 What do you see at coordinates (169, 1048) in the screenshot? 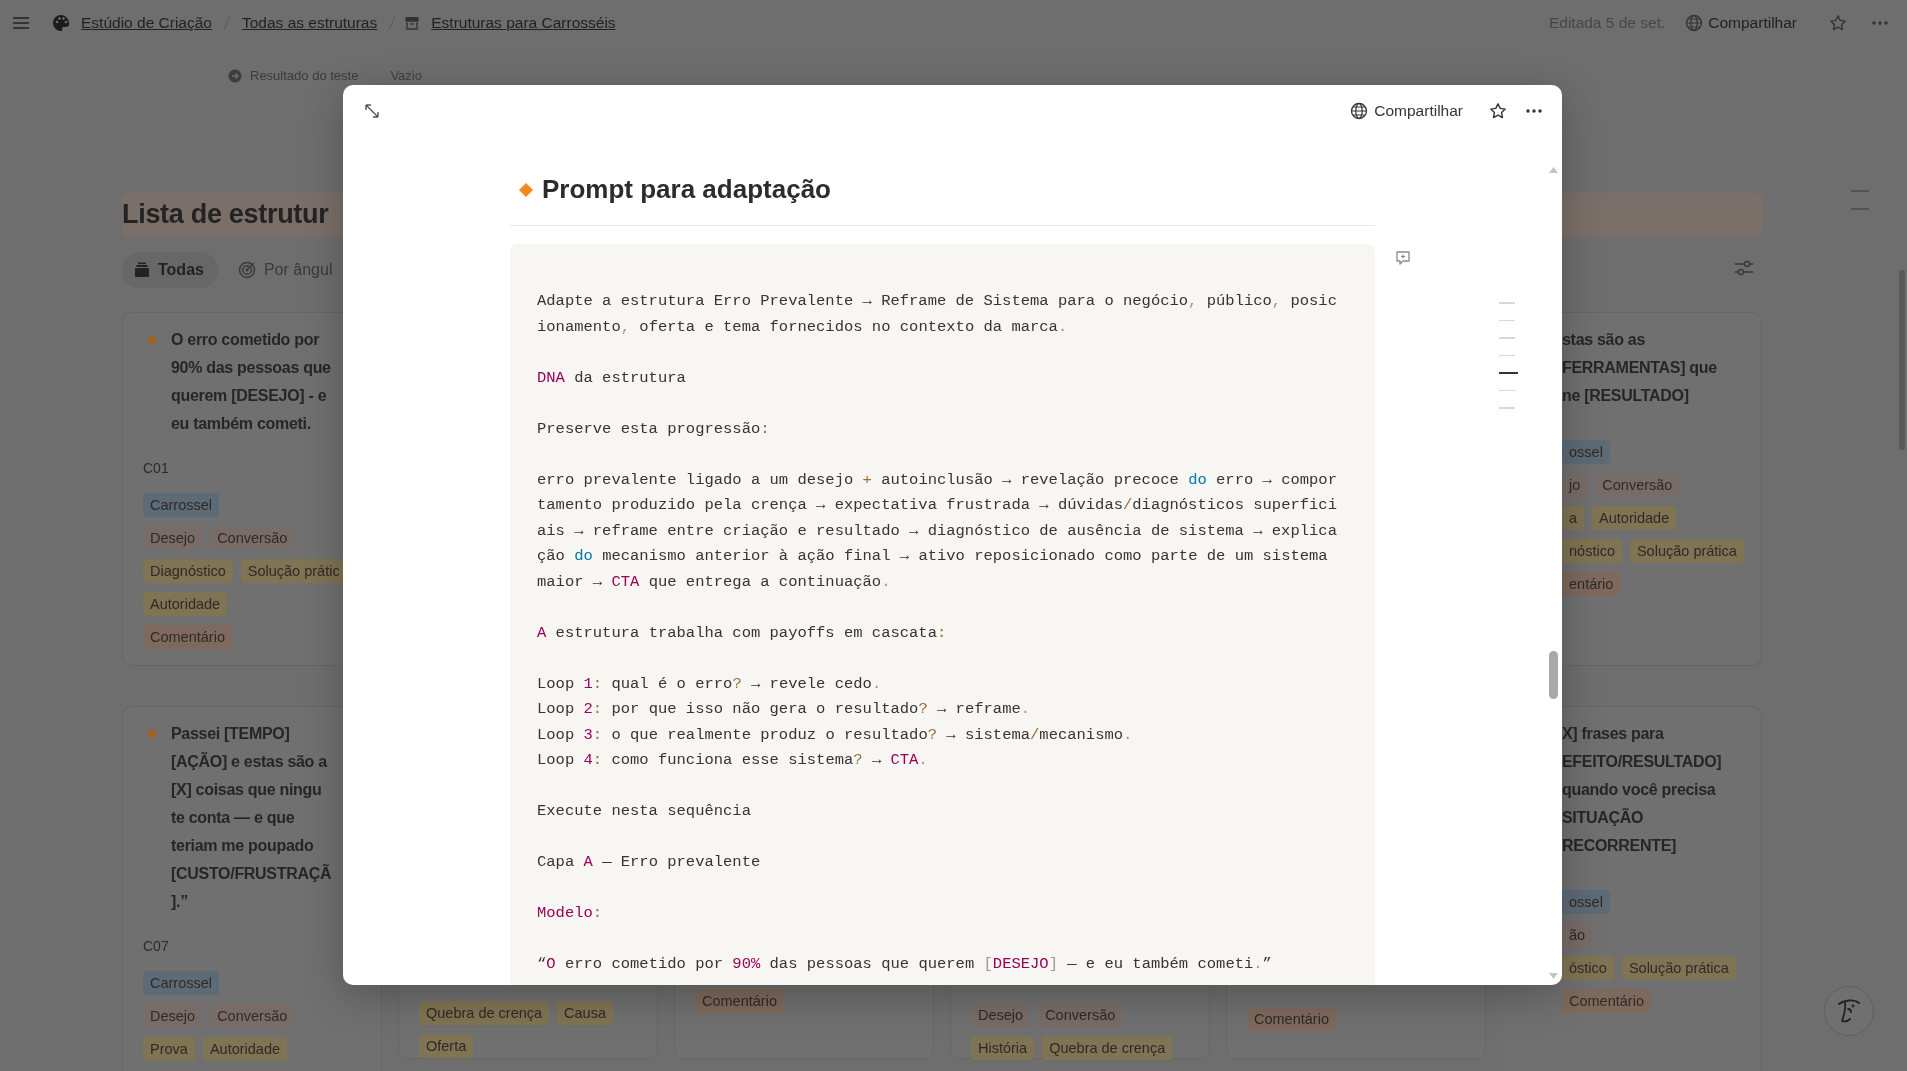
I see `tag: Prova` at bounding box center [169, 1048].